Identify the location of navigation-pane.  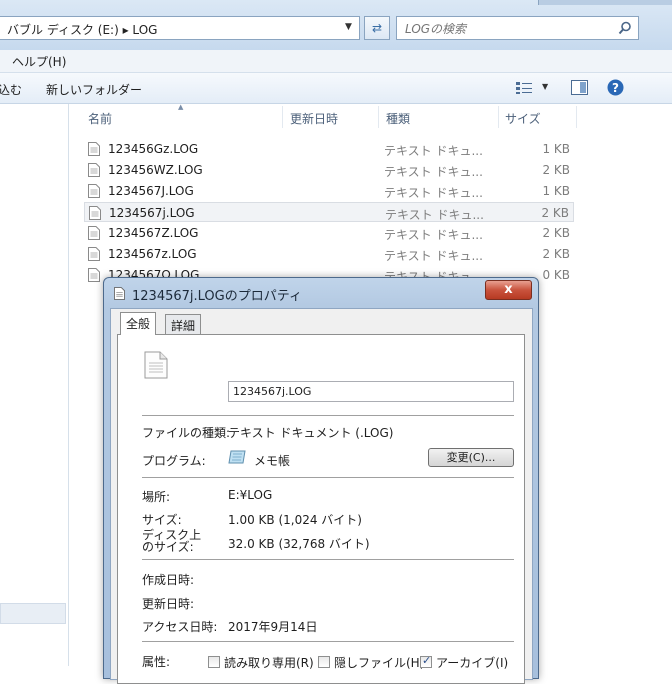
(34, 385).